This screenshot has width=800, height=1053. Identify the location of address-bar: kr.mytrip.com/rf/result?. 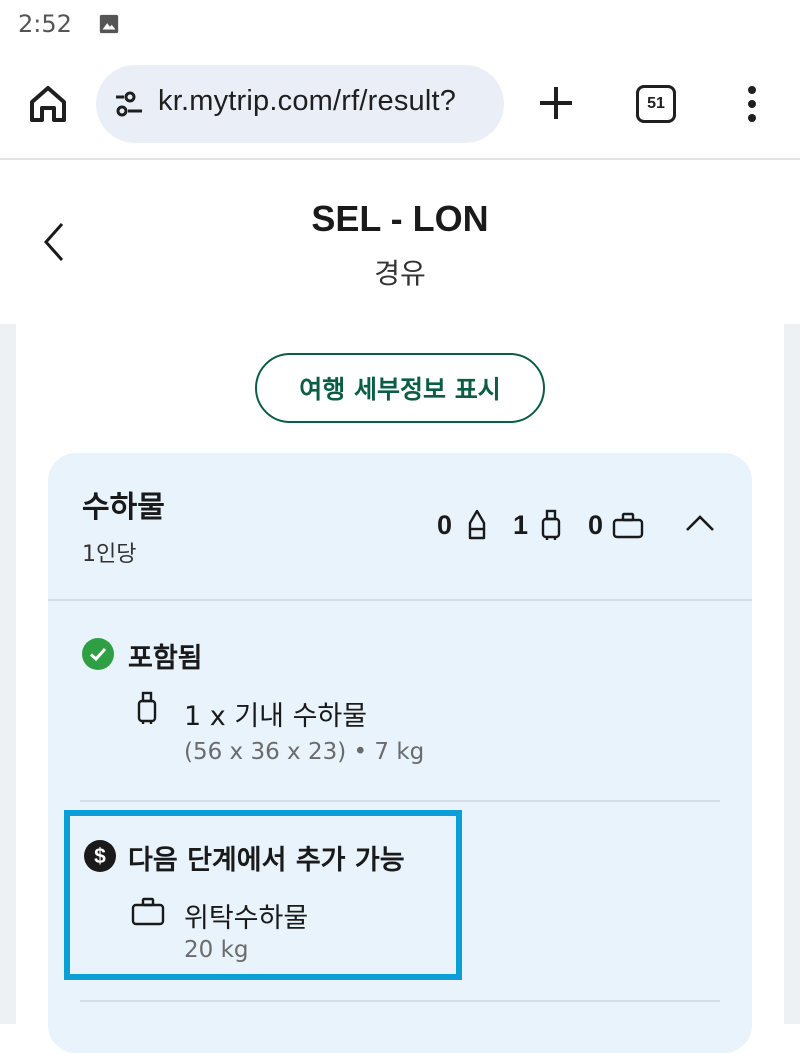
(300, 104).